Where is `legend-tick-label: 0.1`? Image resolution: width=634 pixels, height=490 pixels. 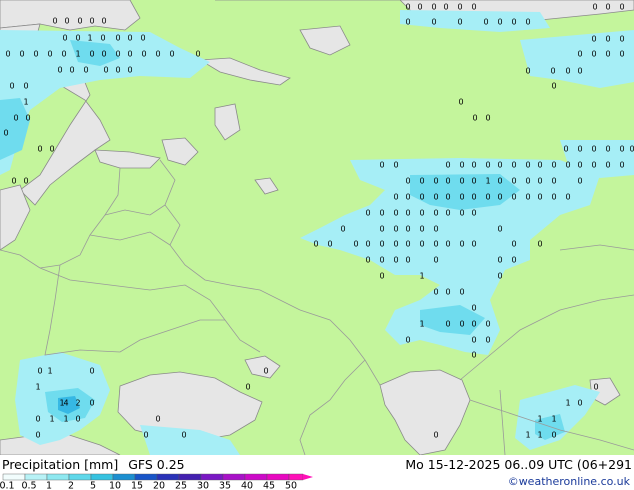 legend-tick-label: 0.1 is located at coordinates (7, 485).